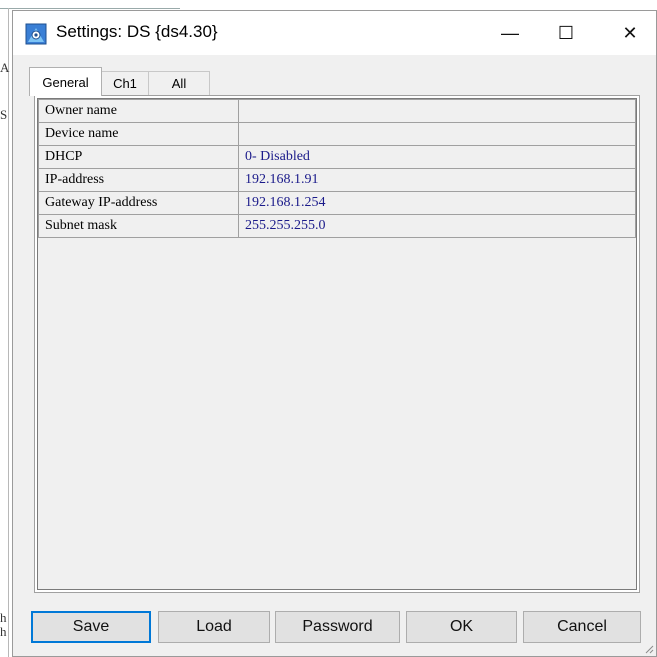 This screenshot has height=657, width=657. Describe the element at coordinates (437, 226) in the screenshot. I see `property-value-subnet-mask: 255.255.255.0` at that location.